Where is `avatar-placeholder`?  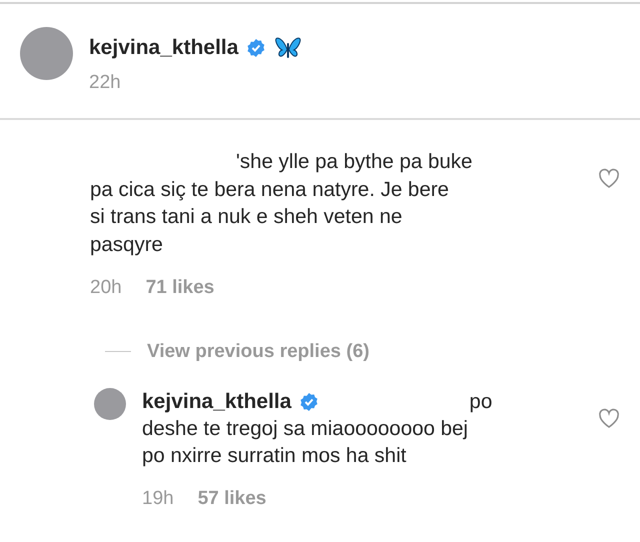
avatar-placeholder is located at coordinates (110, 404).